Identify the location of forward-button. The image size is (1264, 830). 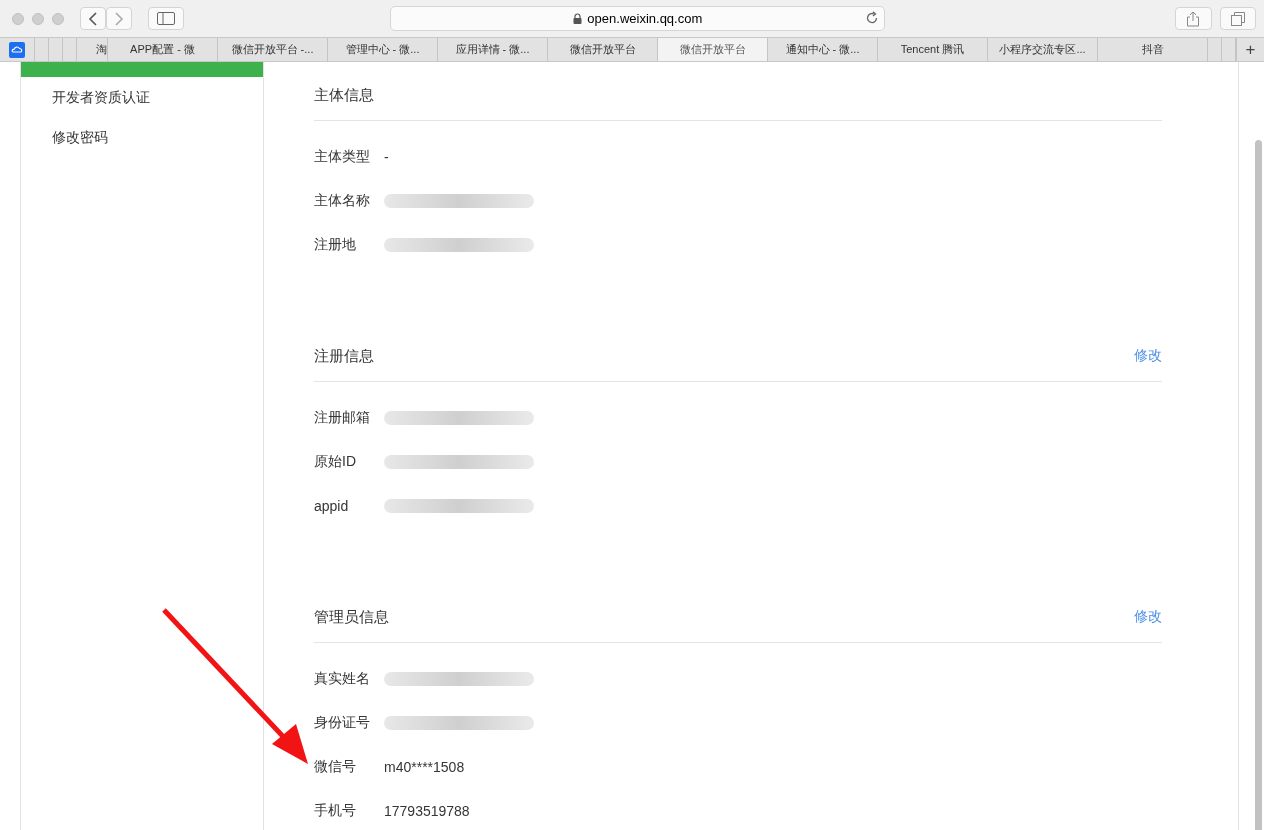
(119, 18).